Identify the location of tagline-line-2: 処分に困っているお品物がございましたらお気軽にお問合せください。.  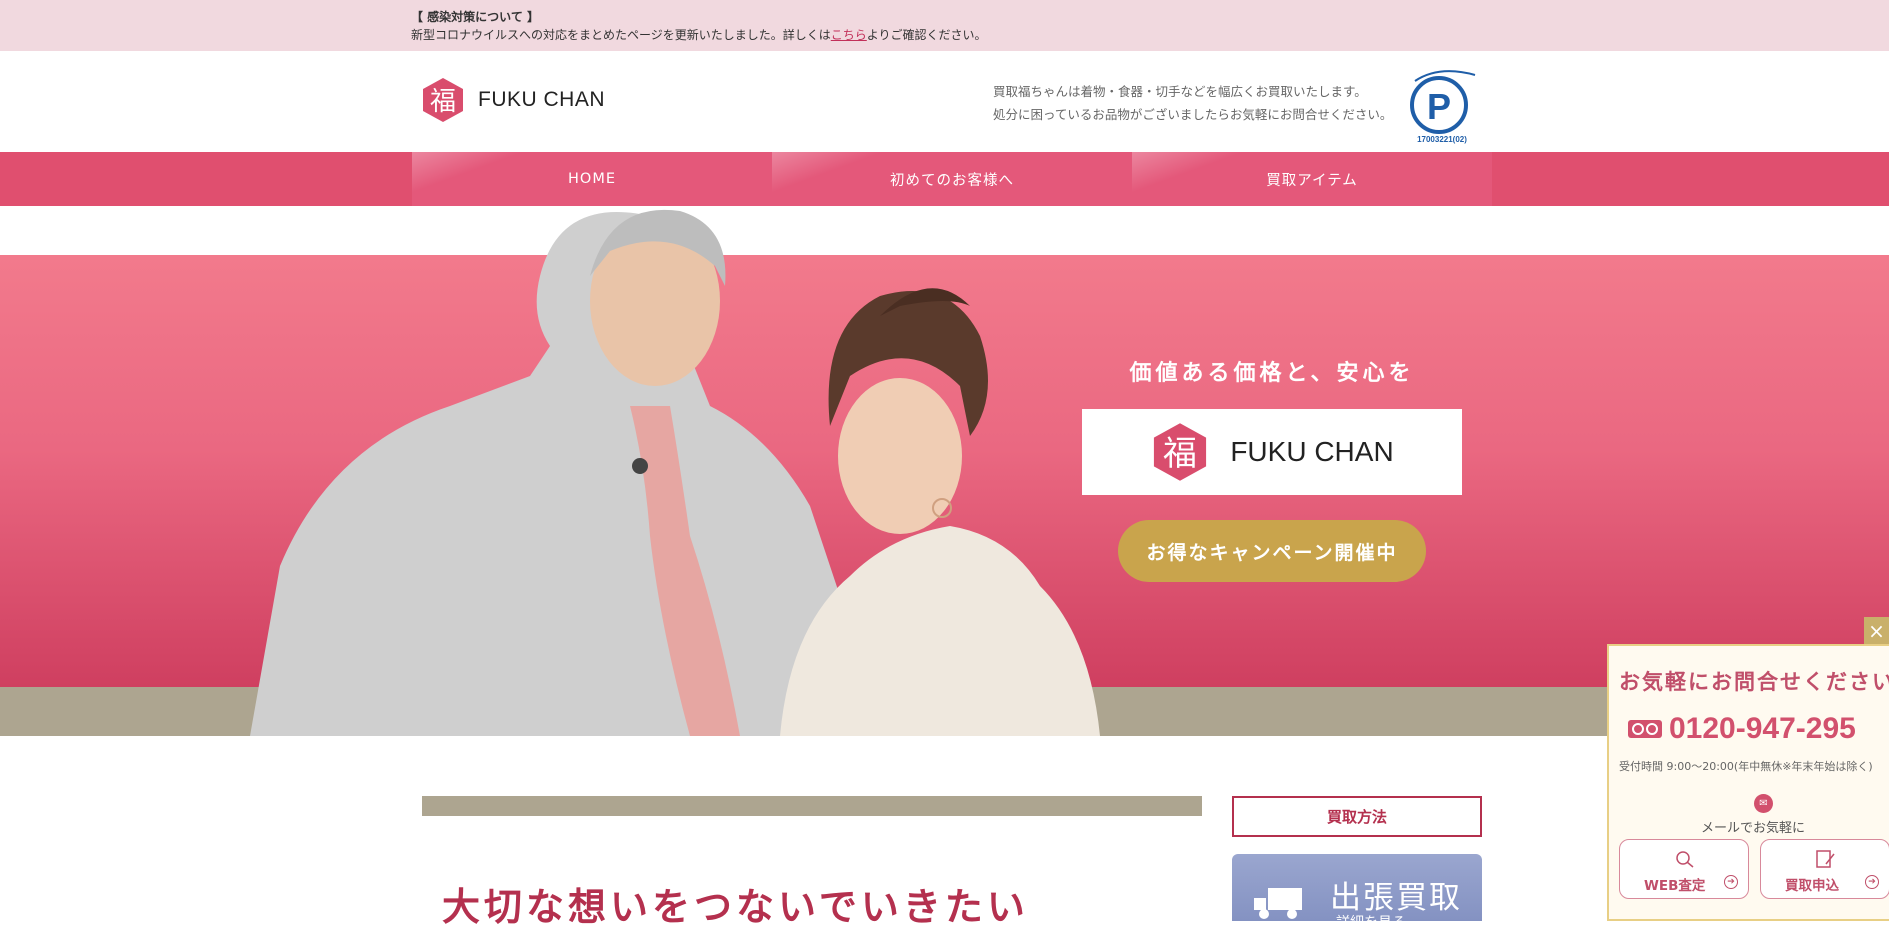
(1193, 114).